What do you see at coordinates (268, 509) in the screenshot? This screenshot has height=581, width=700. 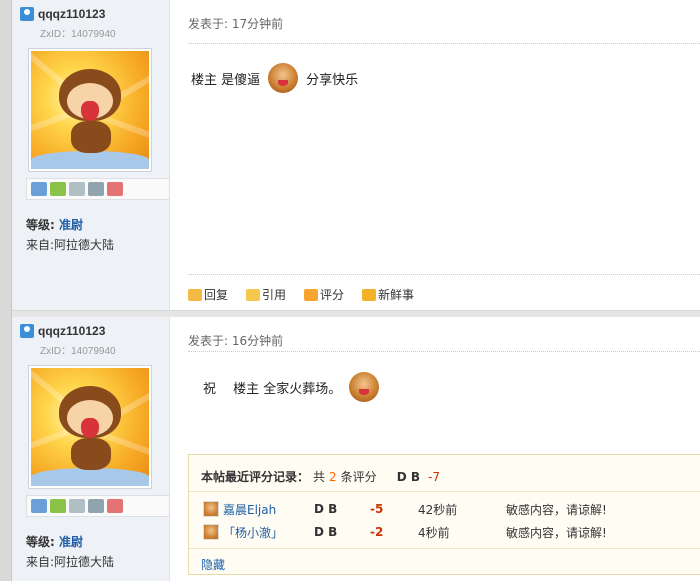 I see `rater-name: 嘉晨Eljah` at bounding box center [268, 509].